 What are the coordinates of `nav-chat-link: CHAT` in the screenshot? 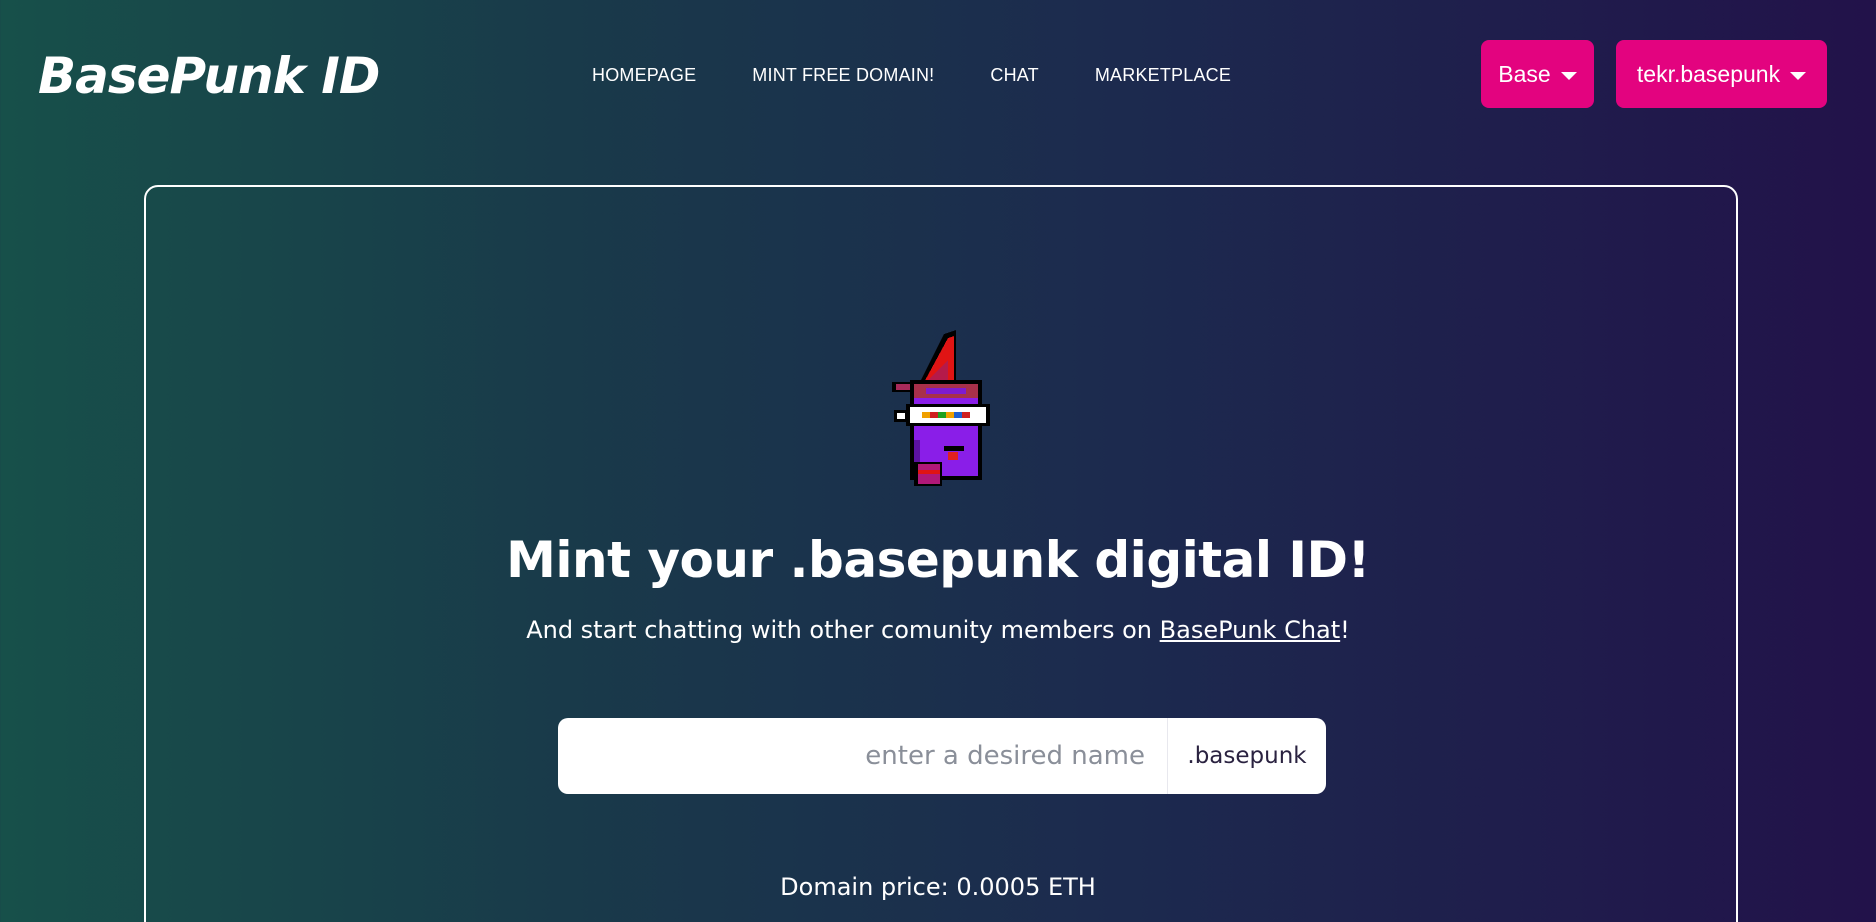 It's located at (1014, 75).